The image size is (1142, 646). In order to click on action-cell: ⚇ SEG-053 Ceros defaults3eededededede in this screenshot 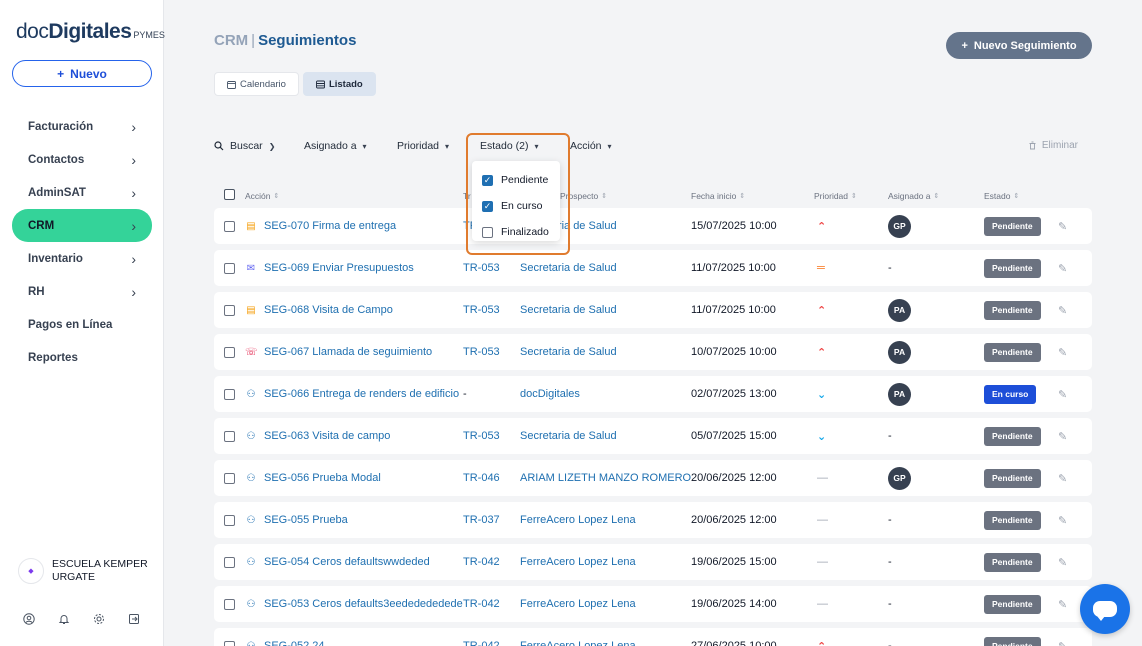, I will do `click(354, 604)`.